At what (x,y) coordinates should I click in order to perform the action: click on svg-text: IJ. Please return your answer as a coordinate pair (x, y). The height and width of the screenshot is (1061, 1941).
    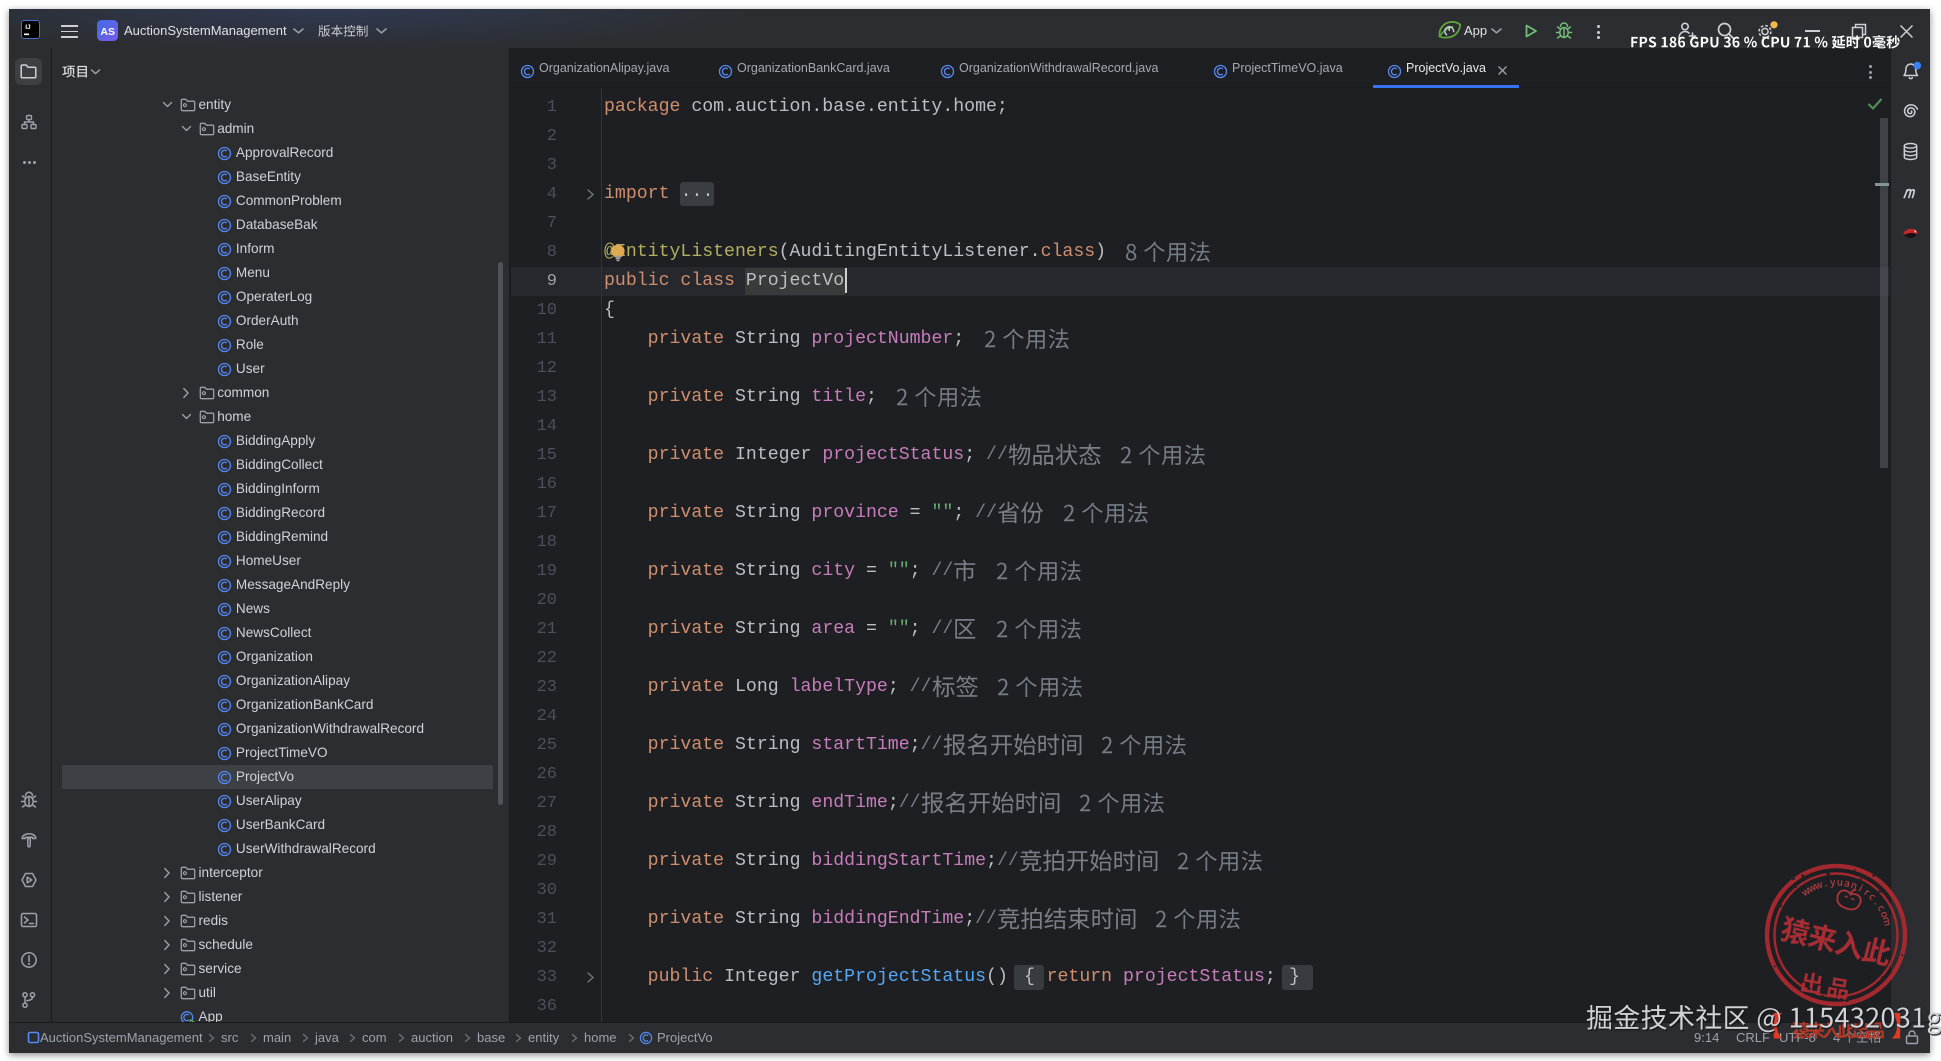
    Looking at the image, I should click on (28, 27).